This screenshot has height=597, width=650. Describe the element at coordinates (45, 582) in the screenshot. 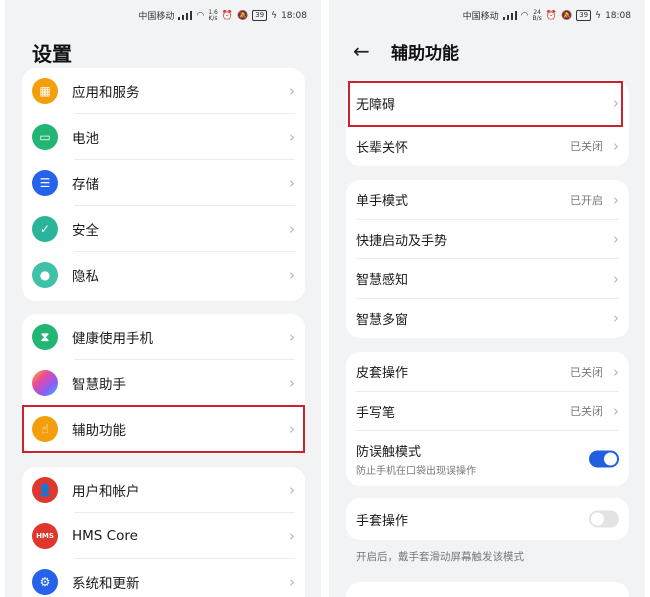

I see `system-gear-icon: ⚙` at that location.